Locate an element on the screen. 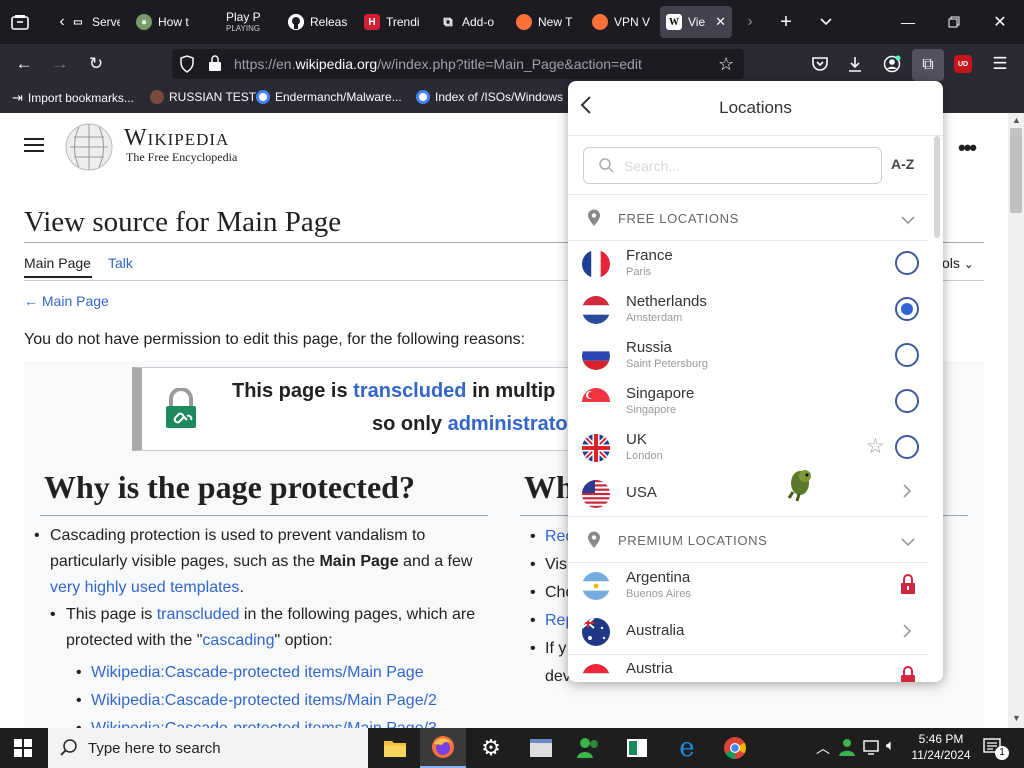  tab-label: Releas is located at coordinates (329, 22).